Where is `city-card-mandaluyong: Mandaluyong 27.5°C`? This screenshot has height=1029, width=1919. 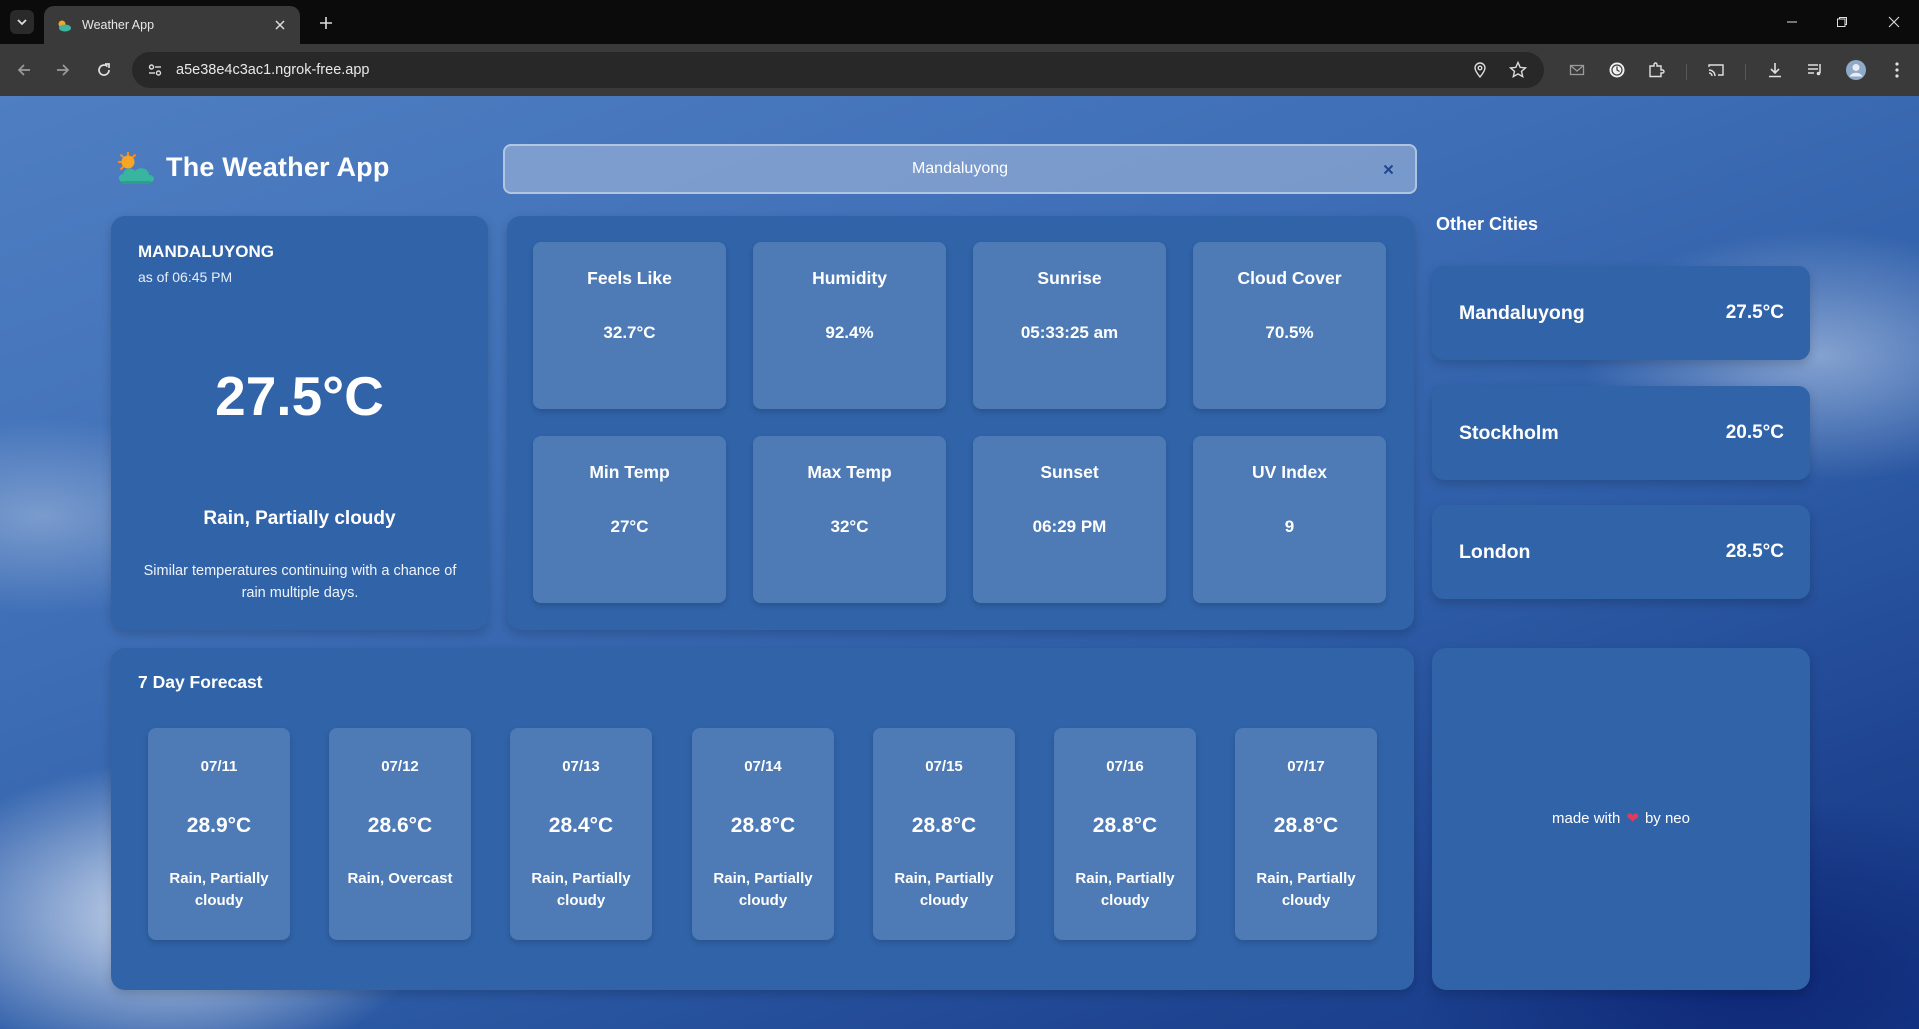
city-card-mandaluyong: Mandaluyong 27.5°C is located at coordinates (1621, 313).